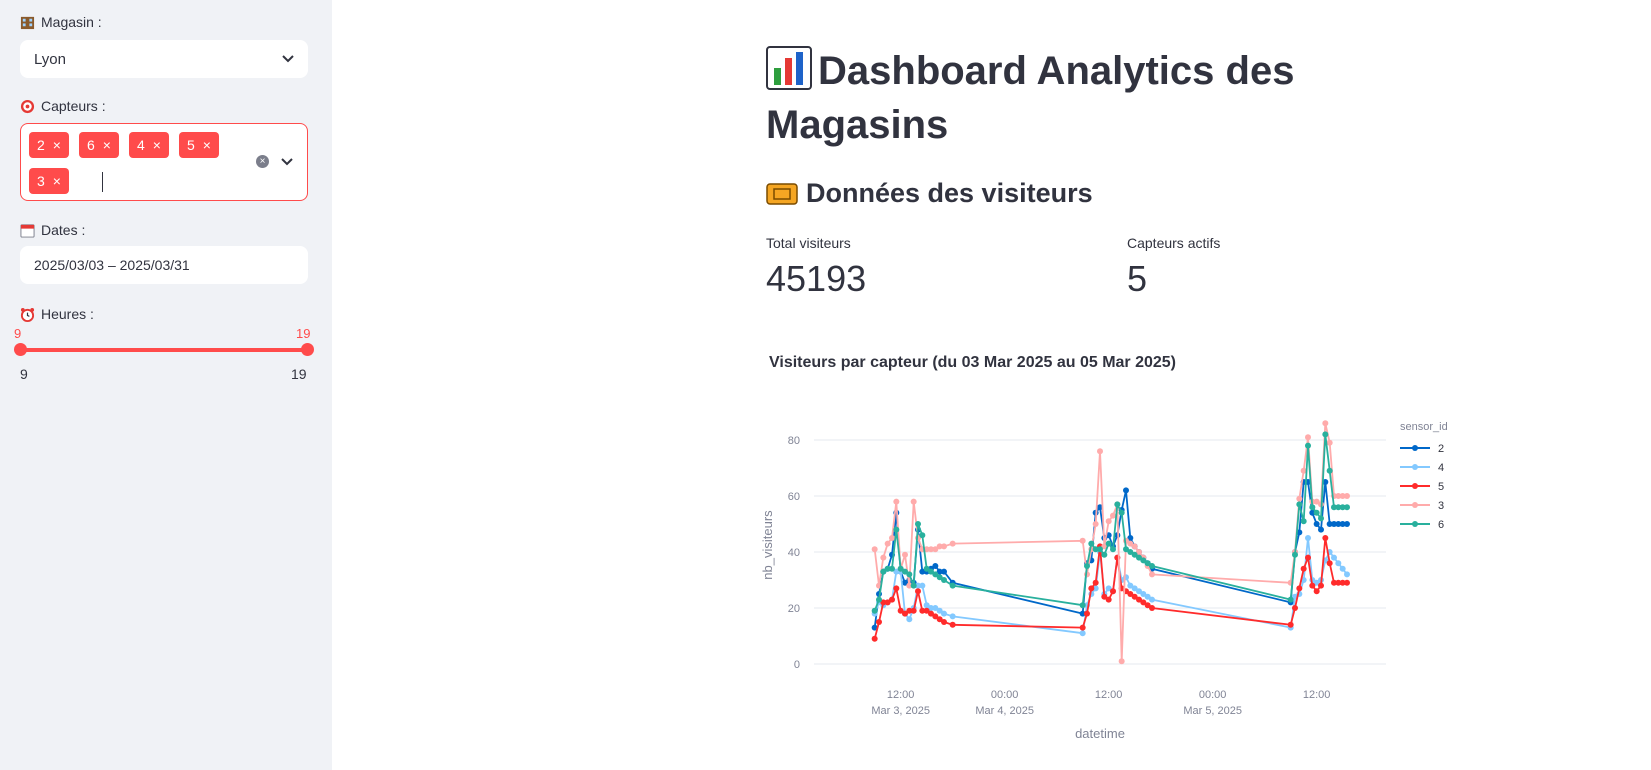 The width and height of the screenshot is (1651, 770). What do you see at coordinates (99, 145) in the screenshot?
I see `sensor-tag: 6 ×` at bounding box center [99, 145].